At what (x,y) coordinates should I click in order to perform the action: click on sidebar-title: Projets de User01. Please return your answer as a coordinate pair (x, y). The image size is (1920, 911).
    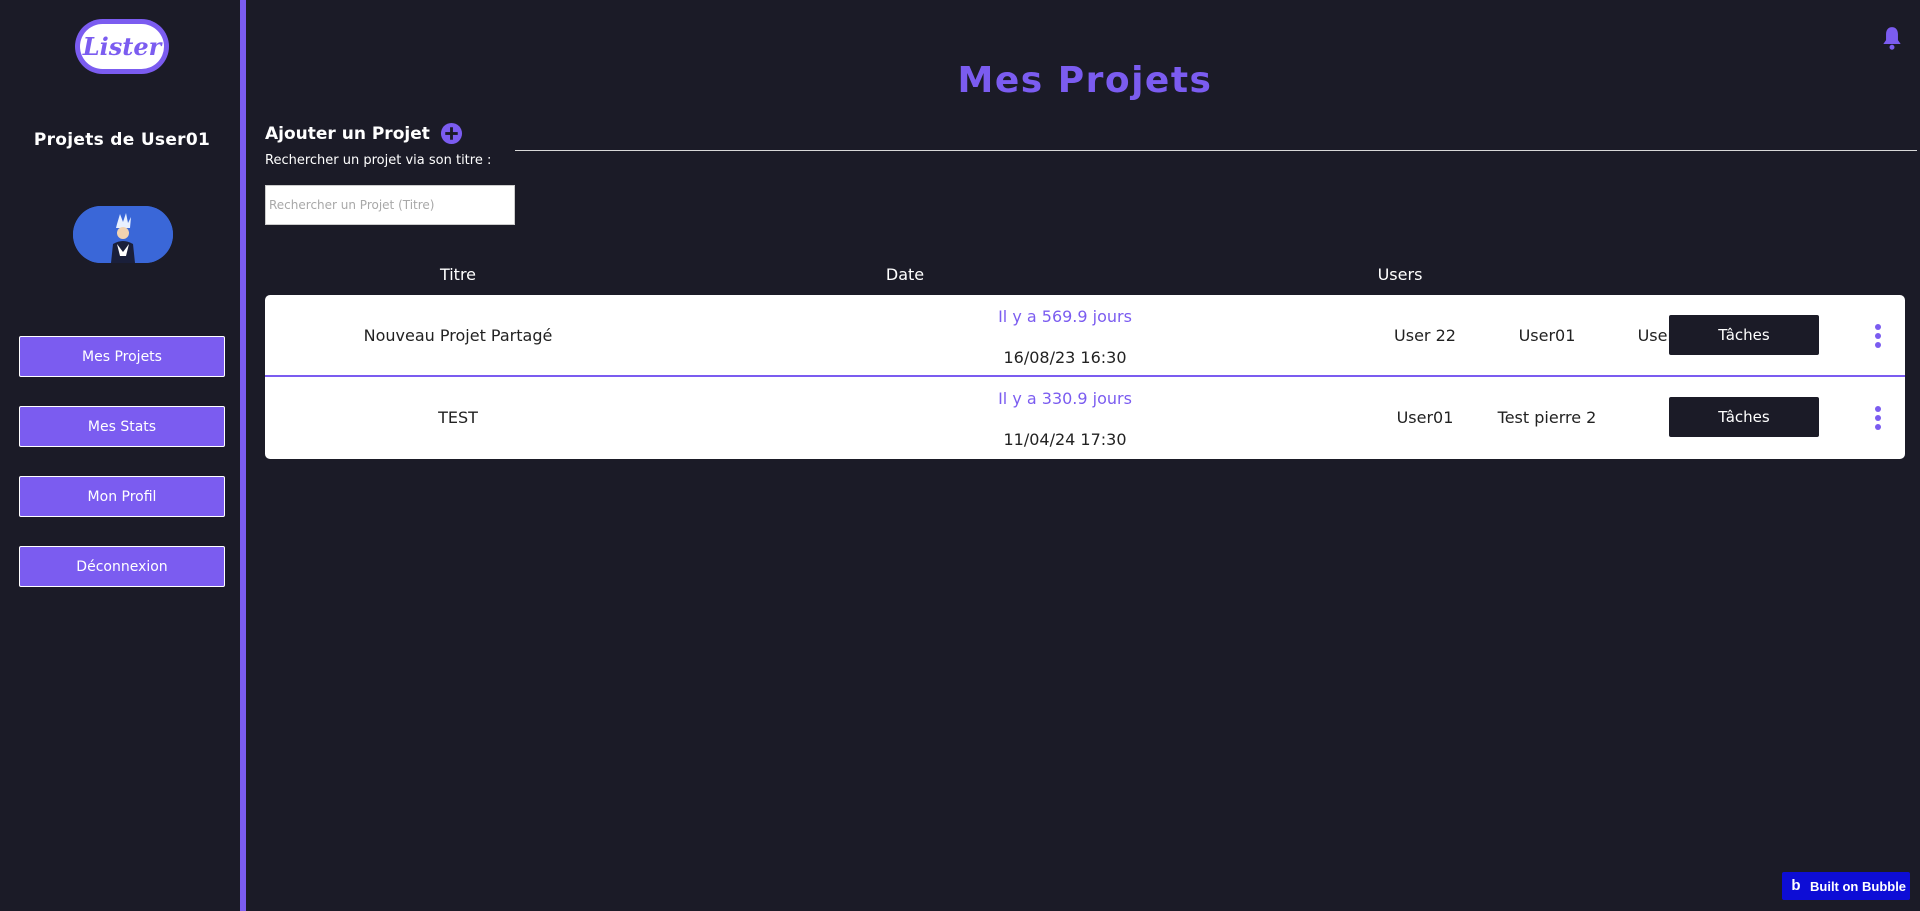
    Looking at the image, I should click on (122, 140).